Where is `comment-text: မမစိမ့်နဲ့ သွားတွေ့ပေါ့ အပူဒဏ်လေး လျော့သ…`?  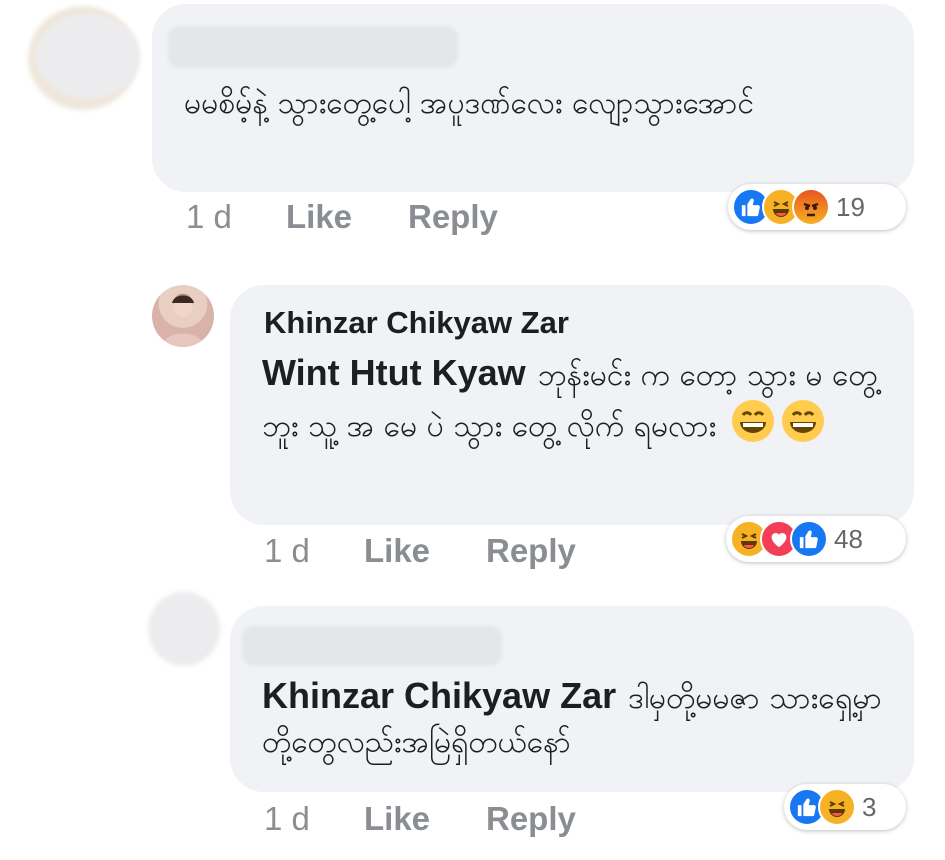
comment-text: မမစိမ့်နဲ့ သွားတွေ့ပေါ့ အပူဒဏ်လေး လျော့သ… is located at coordinates (469, 103).